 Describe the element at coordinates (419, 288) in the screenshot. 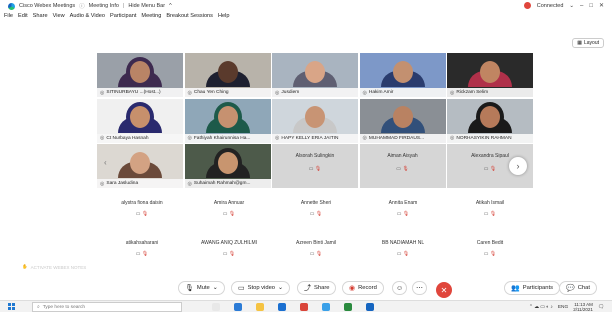

I see `more-options-button: ⋯` at that location.